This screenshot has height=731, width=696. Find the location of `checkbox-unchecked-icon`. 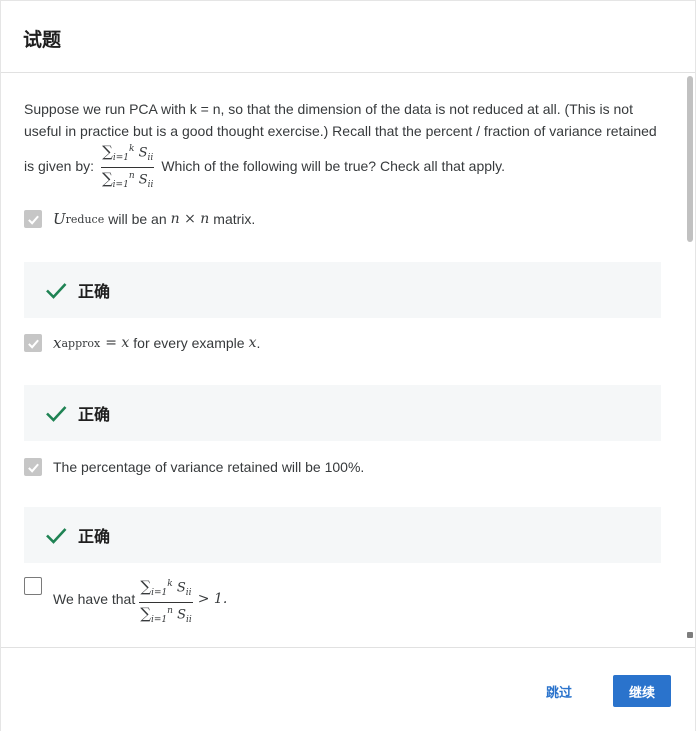

checkbox-unchecked-icon is located at coordinates (33, 586).